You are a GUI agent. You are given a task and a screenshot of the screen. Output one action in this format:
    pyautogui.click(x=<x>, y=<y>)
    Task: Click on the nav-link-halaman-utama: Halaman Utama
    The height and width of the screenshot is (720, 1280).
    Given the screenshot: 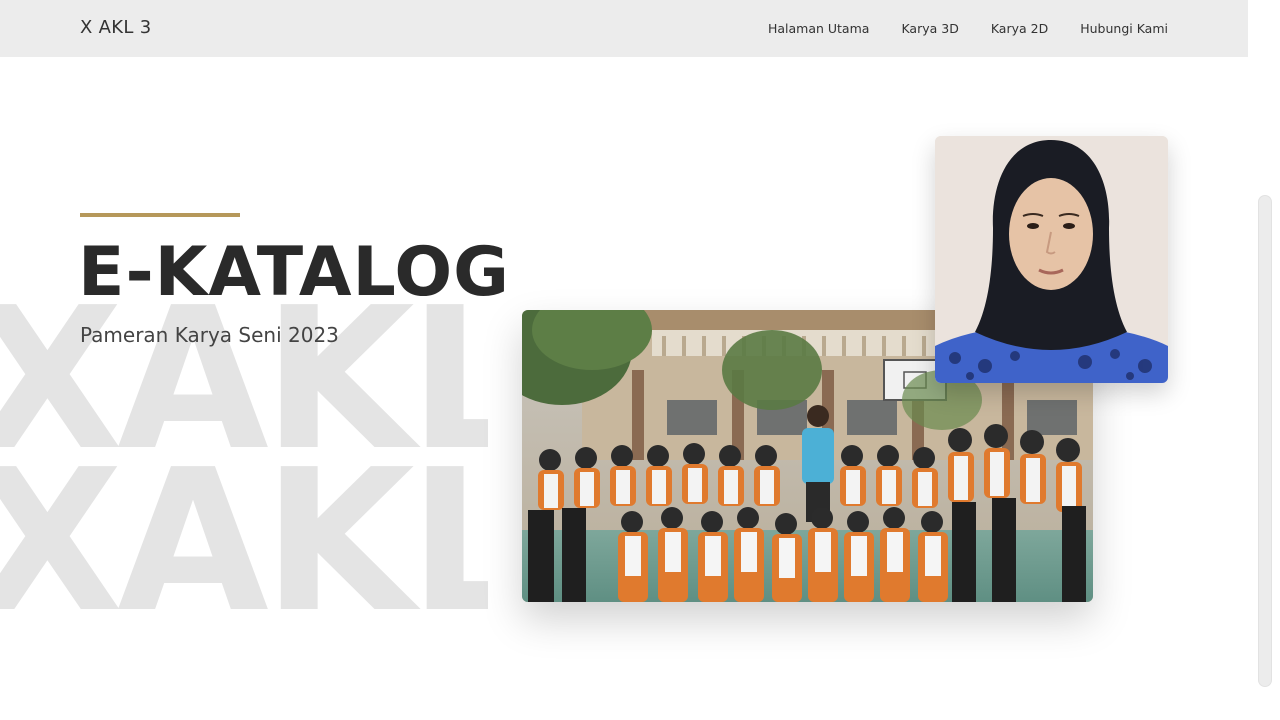 What is the action you would take?
    pyautogui.click(x=818, y=28)
    